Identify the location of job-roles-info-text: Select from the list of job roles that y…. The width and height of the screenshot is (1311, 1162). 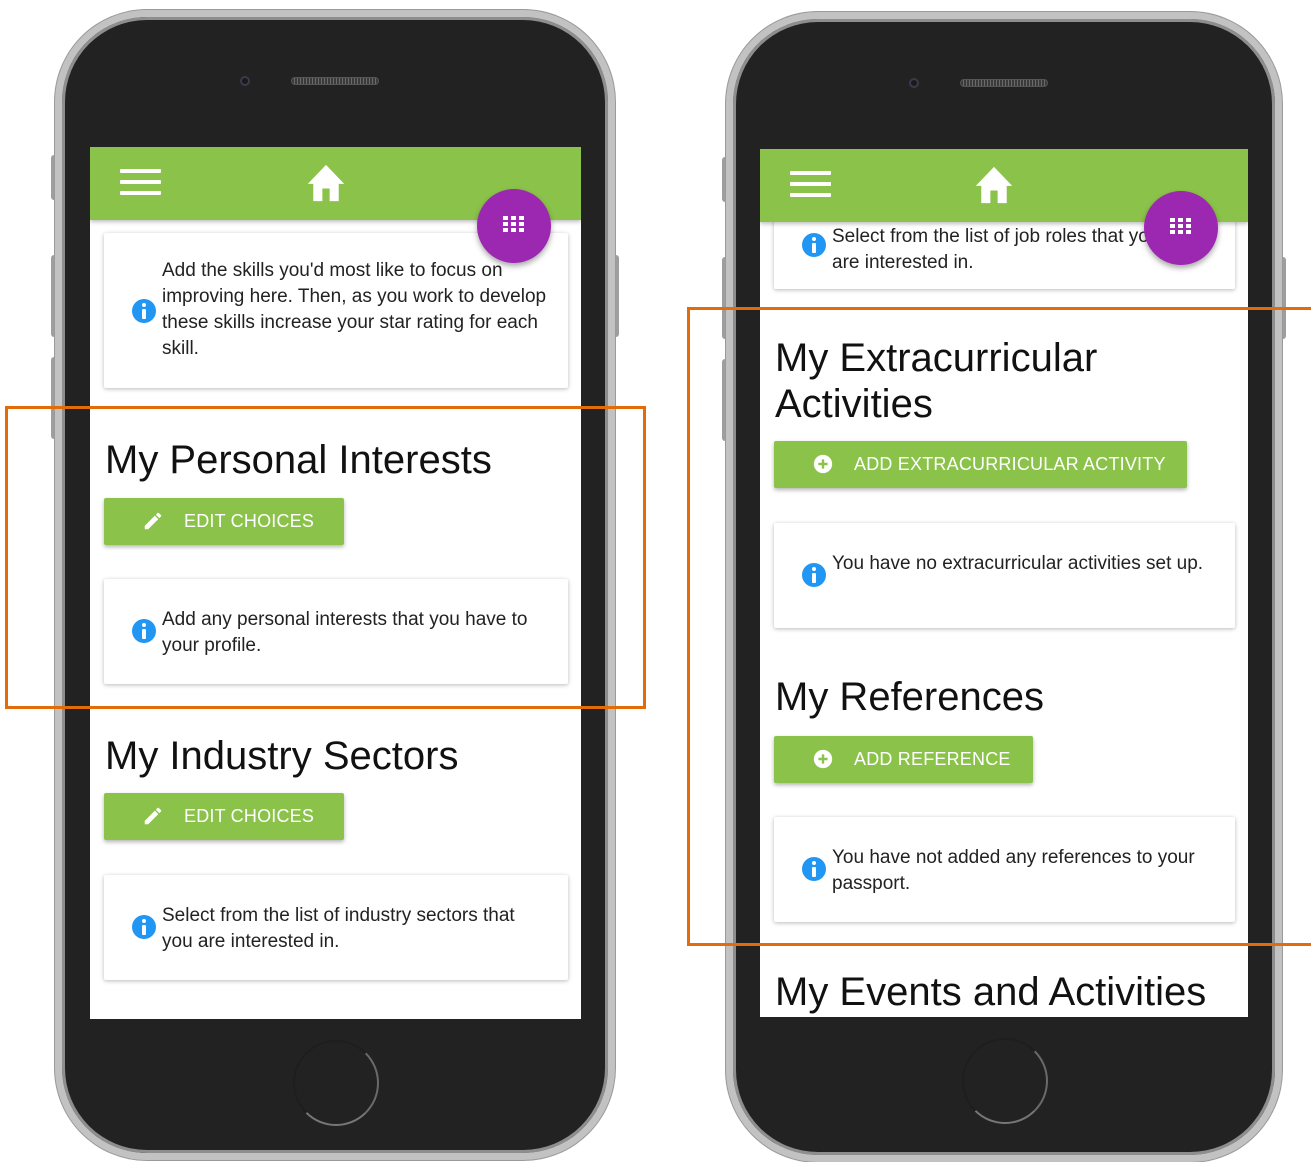
(996, 249).